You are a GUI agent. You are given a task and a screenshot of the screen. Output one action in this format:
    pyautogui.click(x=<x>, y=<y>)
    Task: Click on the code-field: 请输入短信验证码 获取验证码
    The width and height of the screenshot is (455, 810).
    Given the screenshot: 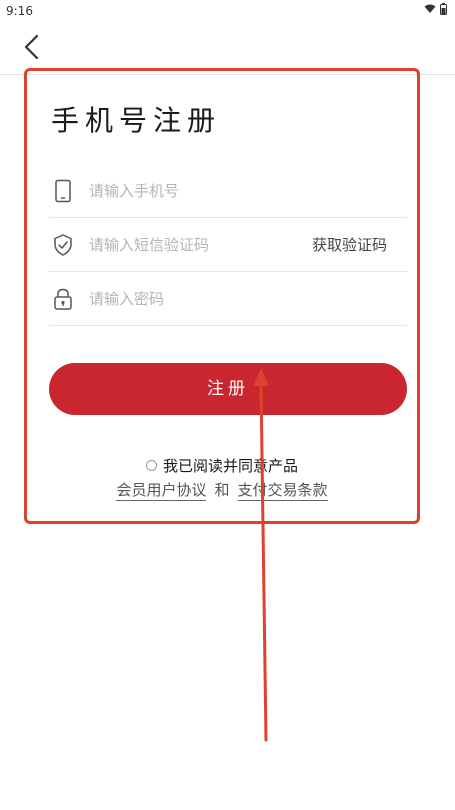 What is the action you would take?
    pyautogui.click(x=228, y=245)
    